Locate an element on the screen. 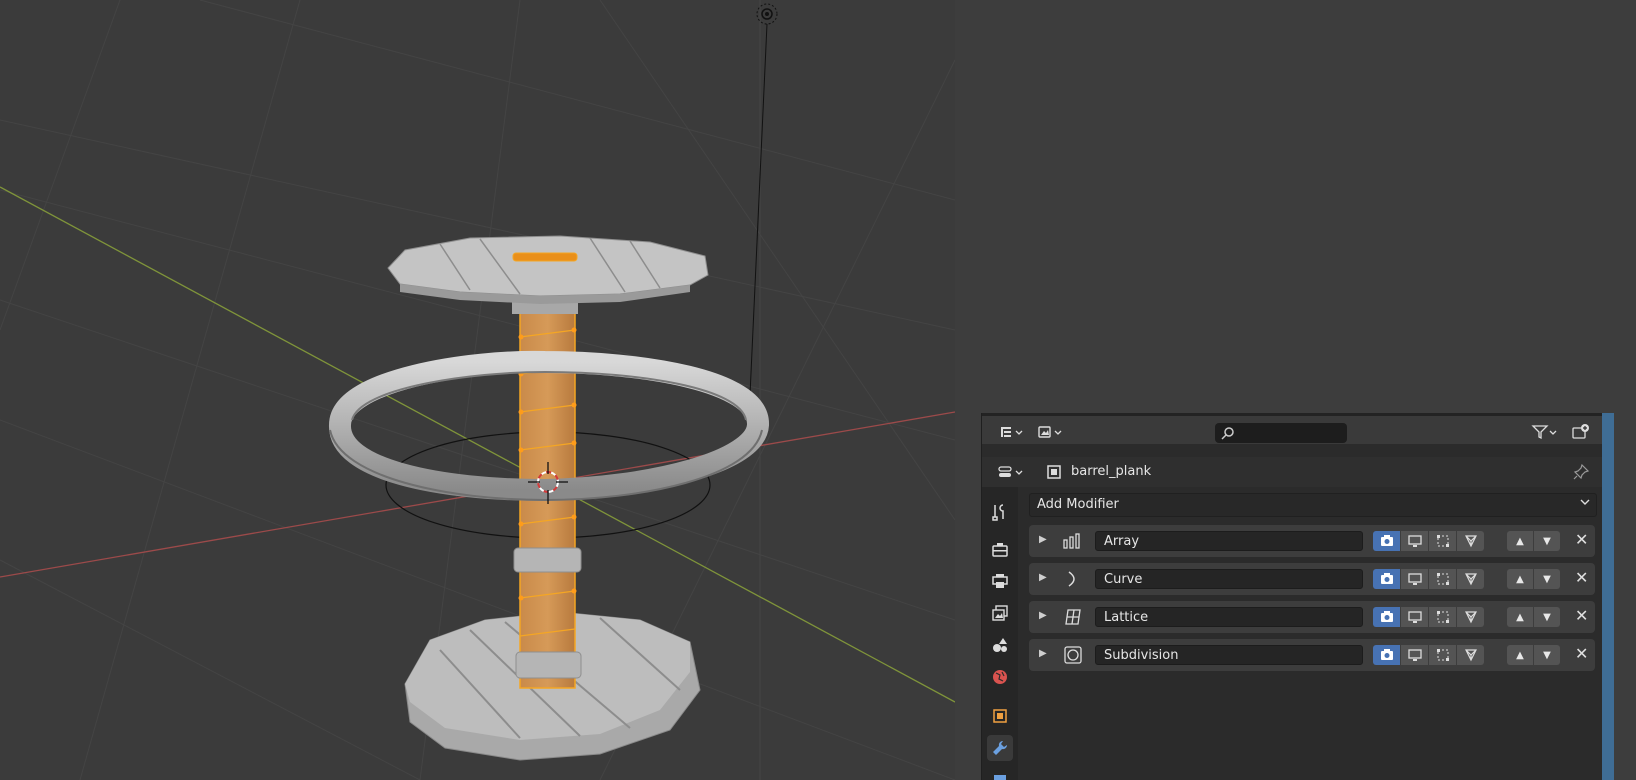  new-collection-icon is located at coordinates (1581, 432).